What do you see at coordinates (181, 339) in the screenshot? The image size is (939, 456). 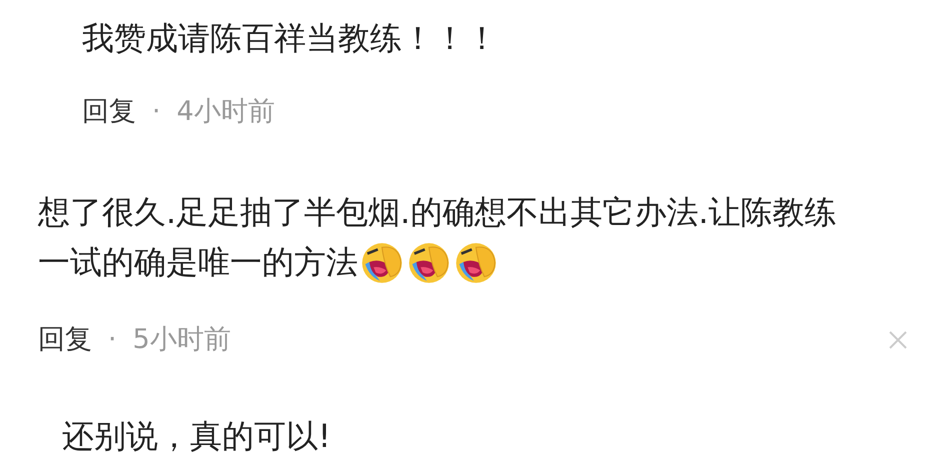 I see `timestamp: 5小时前` at bounding box center [181, 339].